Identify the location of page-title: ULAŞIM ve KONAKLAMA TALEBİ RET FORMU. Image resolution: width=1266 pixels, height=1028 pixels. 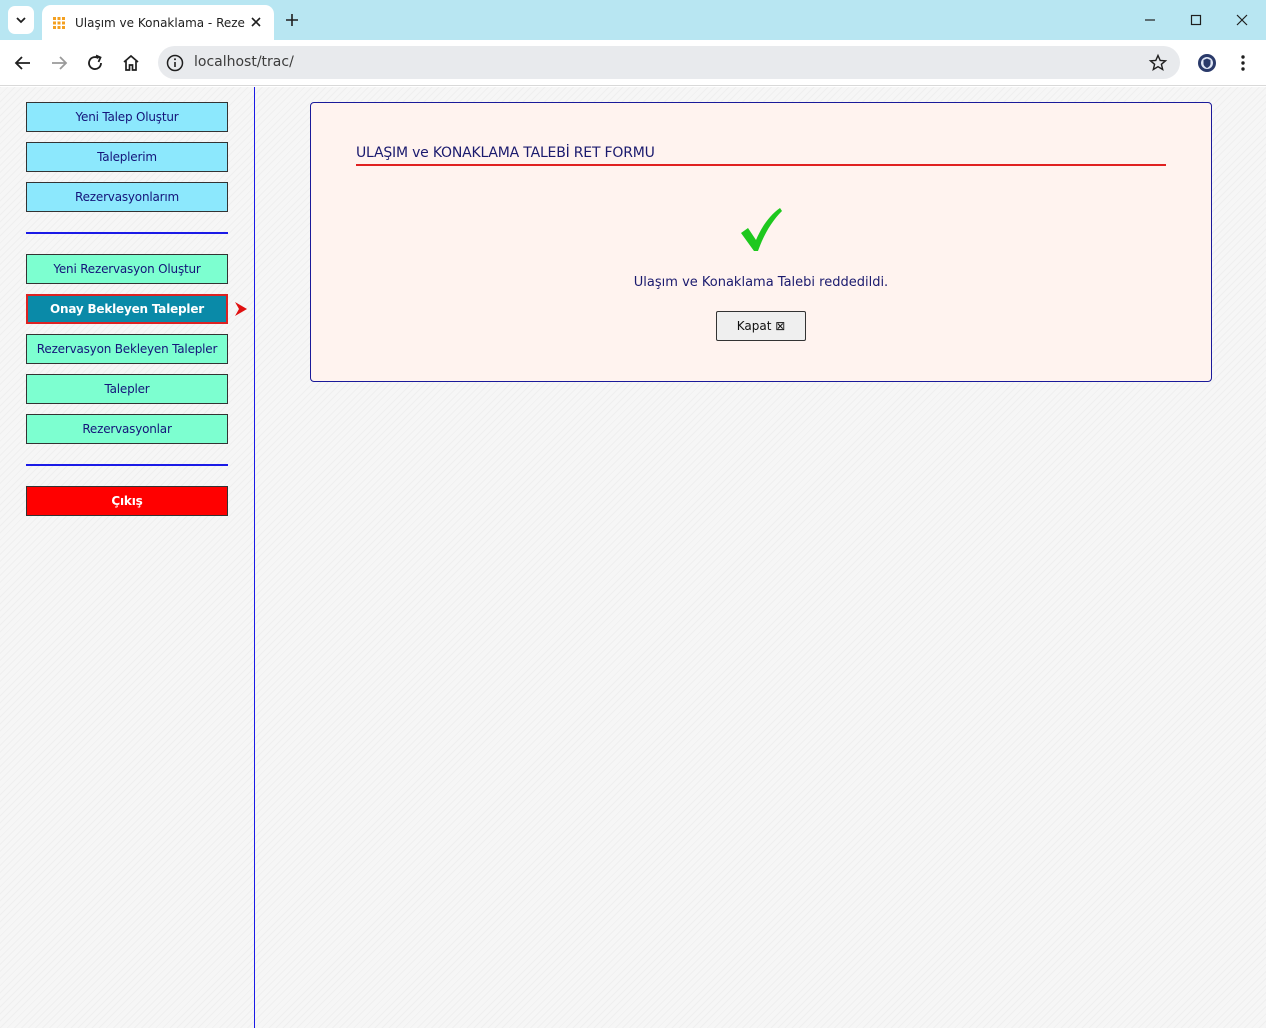
(761, 155).